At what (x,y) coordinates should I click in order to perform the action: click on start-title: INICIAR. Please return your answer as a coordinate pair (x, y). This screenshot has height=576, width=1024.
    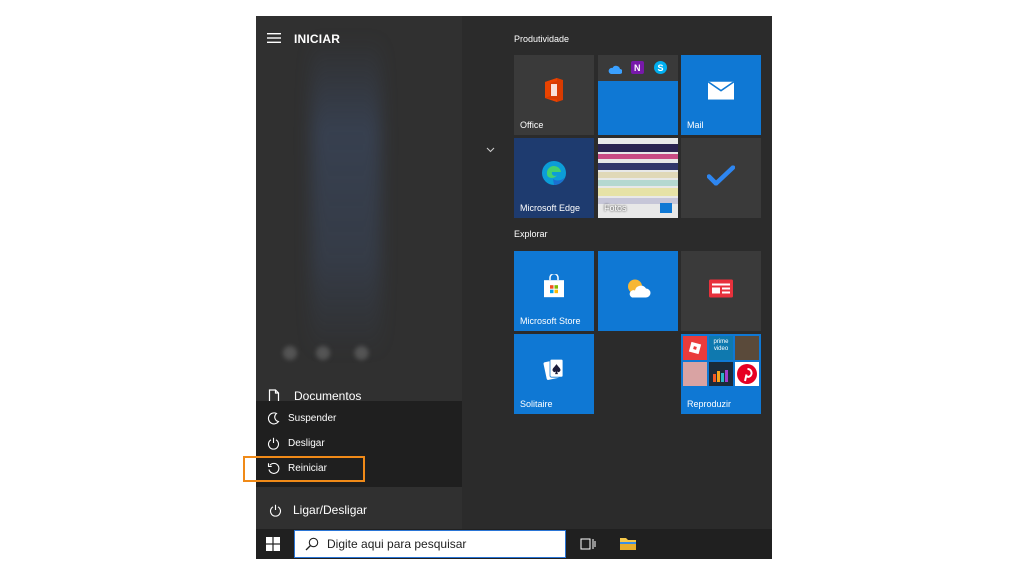
    Looking at the image, I should click on (317, 39).